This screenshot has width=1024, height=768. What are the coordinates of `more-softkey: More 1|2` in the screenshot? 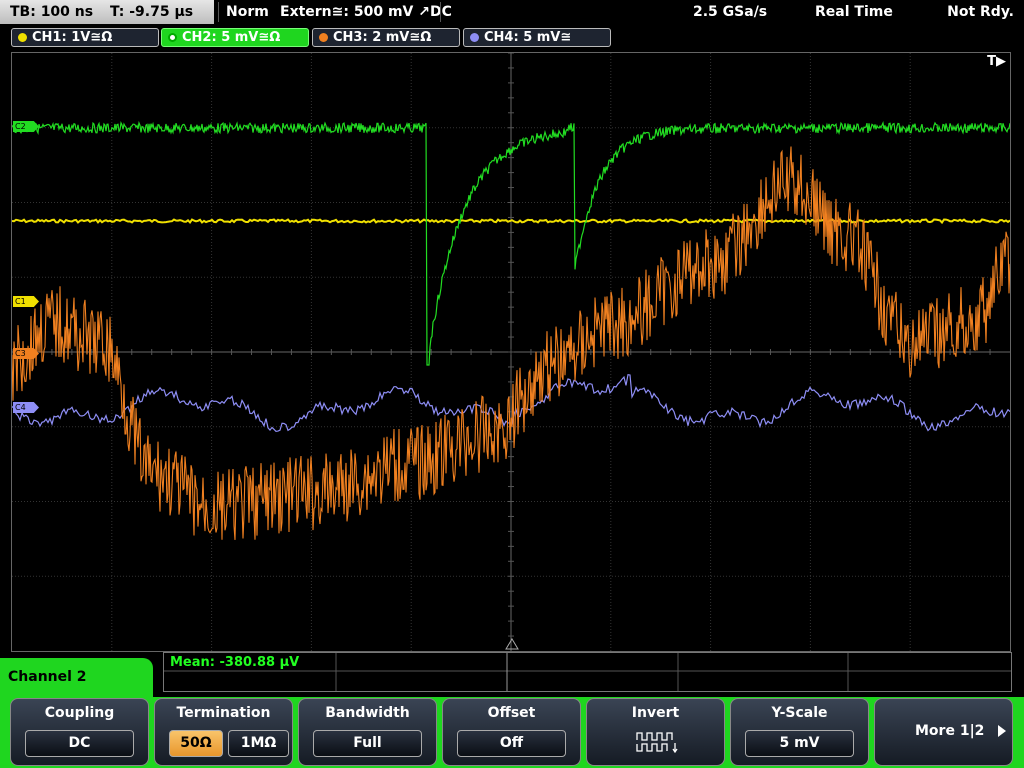 It's located at (943, 732).